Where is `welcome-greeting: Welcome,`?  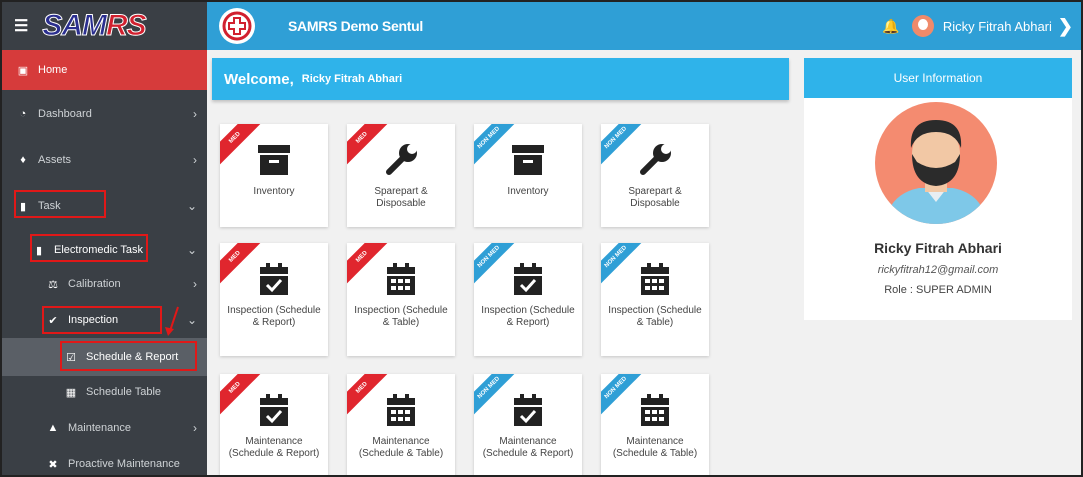
welcome-greeting: Welcome, is located at coordinates (259, 79).